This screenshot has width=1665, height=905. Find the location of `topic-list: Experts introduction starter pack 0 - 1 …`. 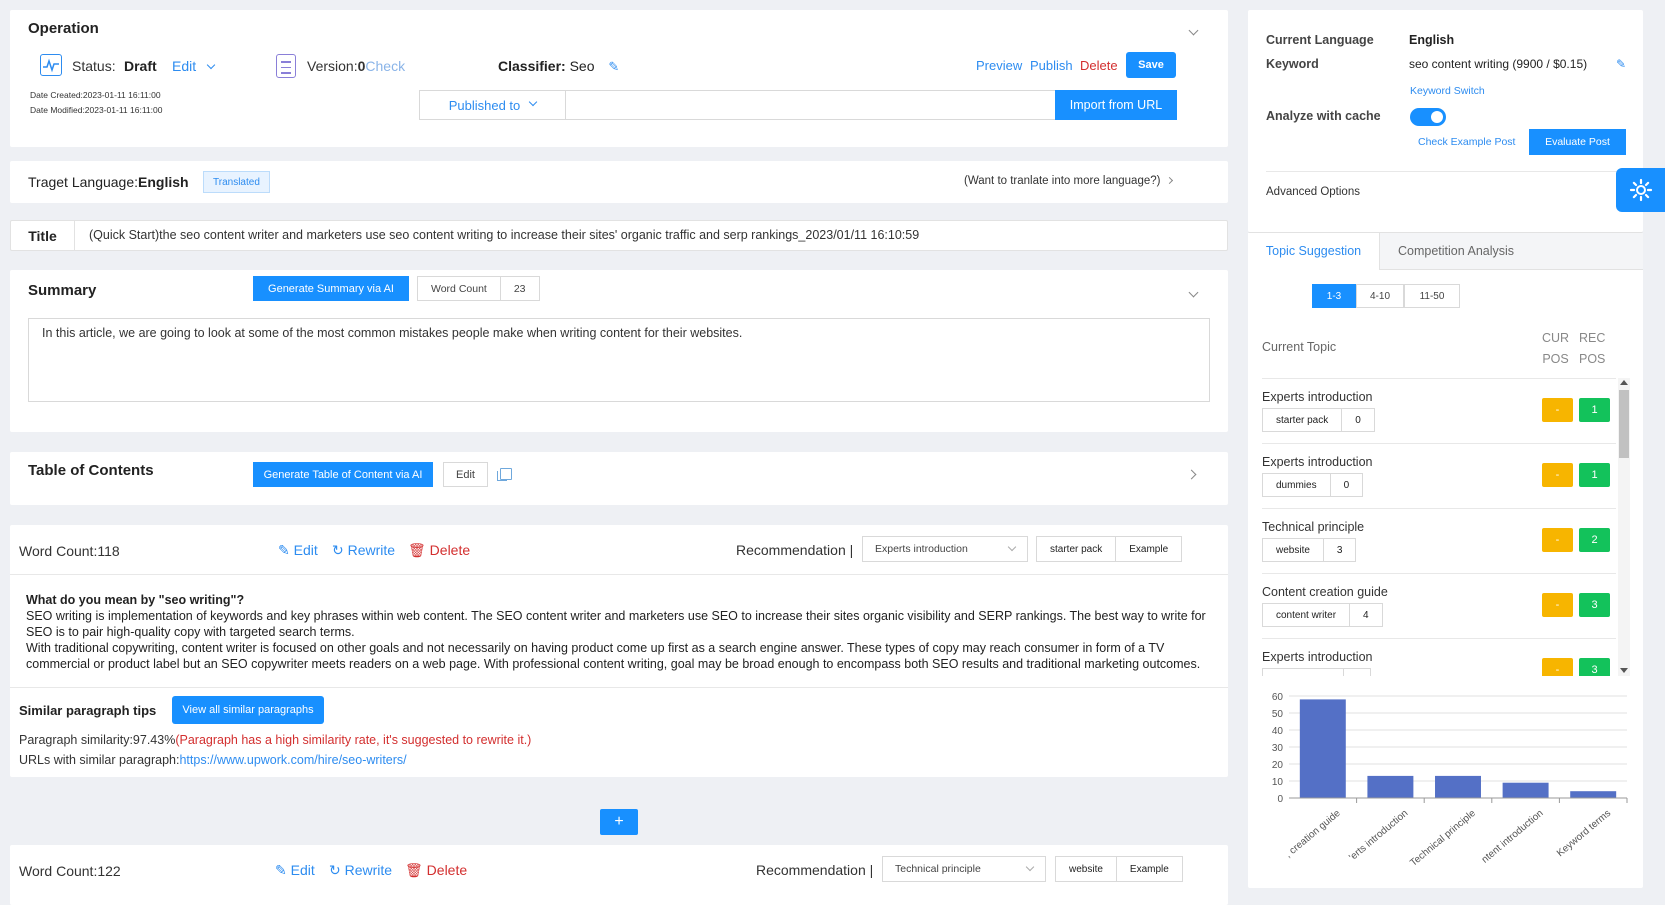

topic-list: Experts introduction starter pack 0 - 1 … is located at coordinates (1446, 527).